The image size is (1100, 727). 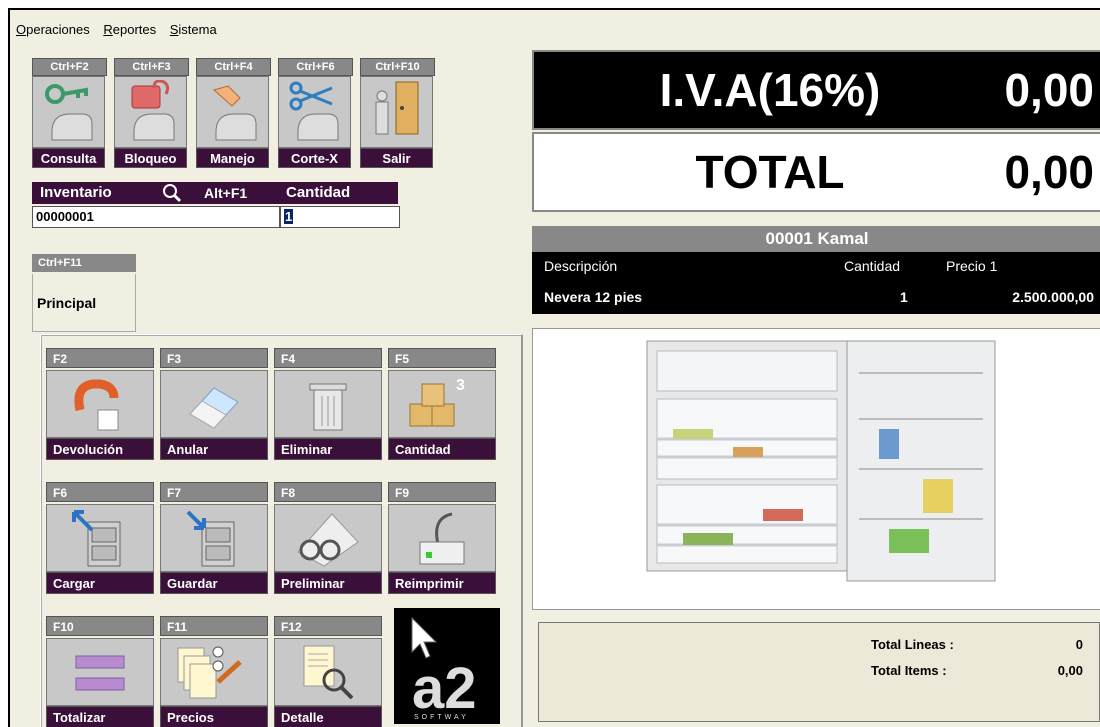 I want to click on hand-icon, so click(x=234, y=113).